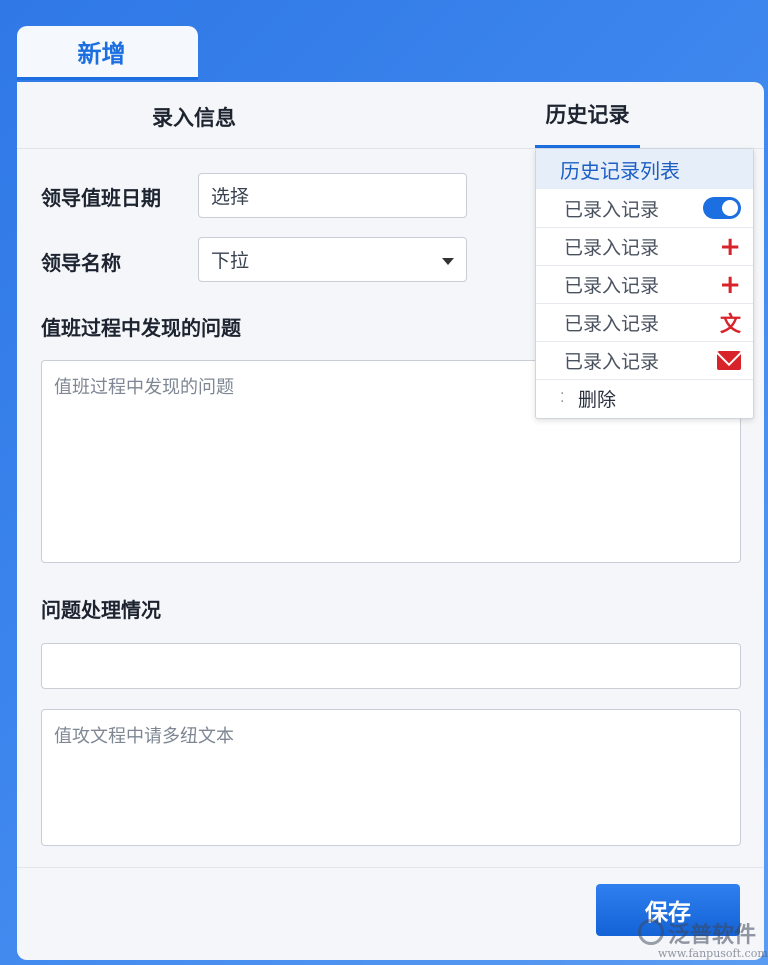  What do you see at coordinates (562, 398) in the screenshot?
I see `drag-handle-icon: · ·` at bounding box center [562, 398].